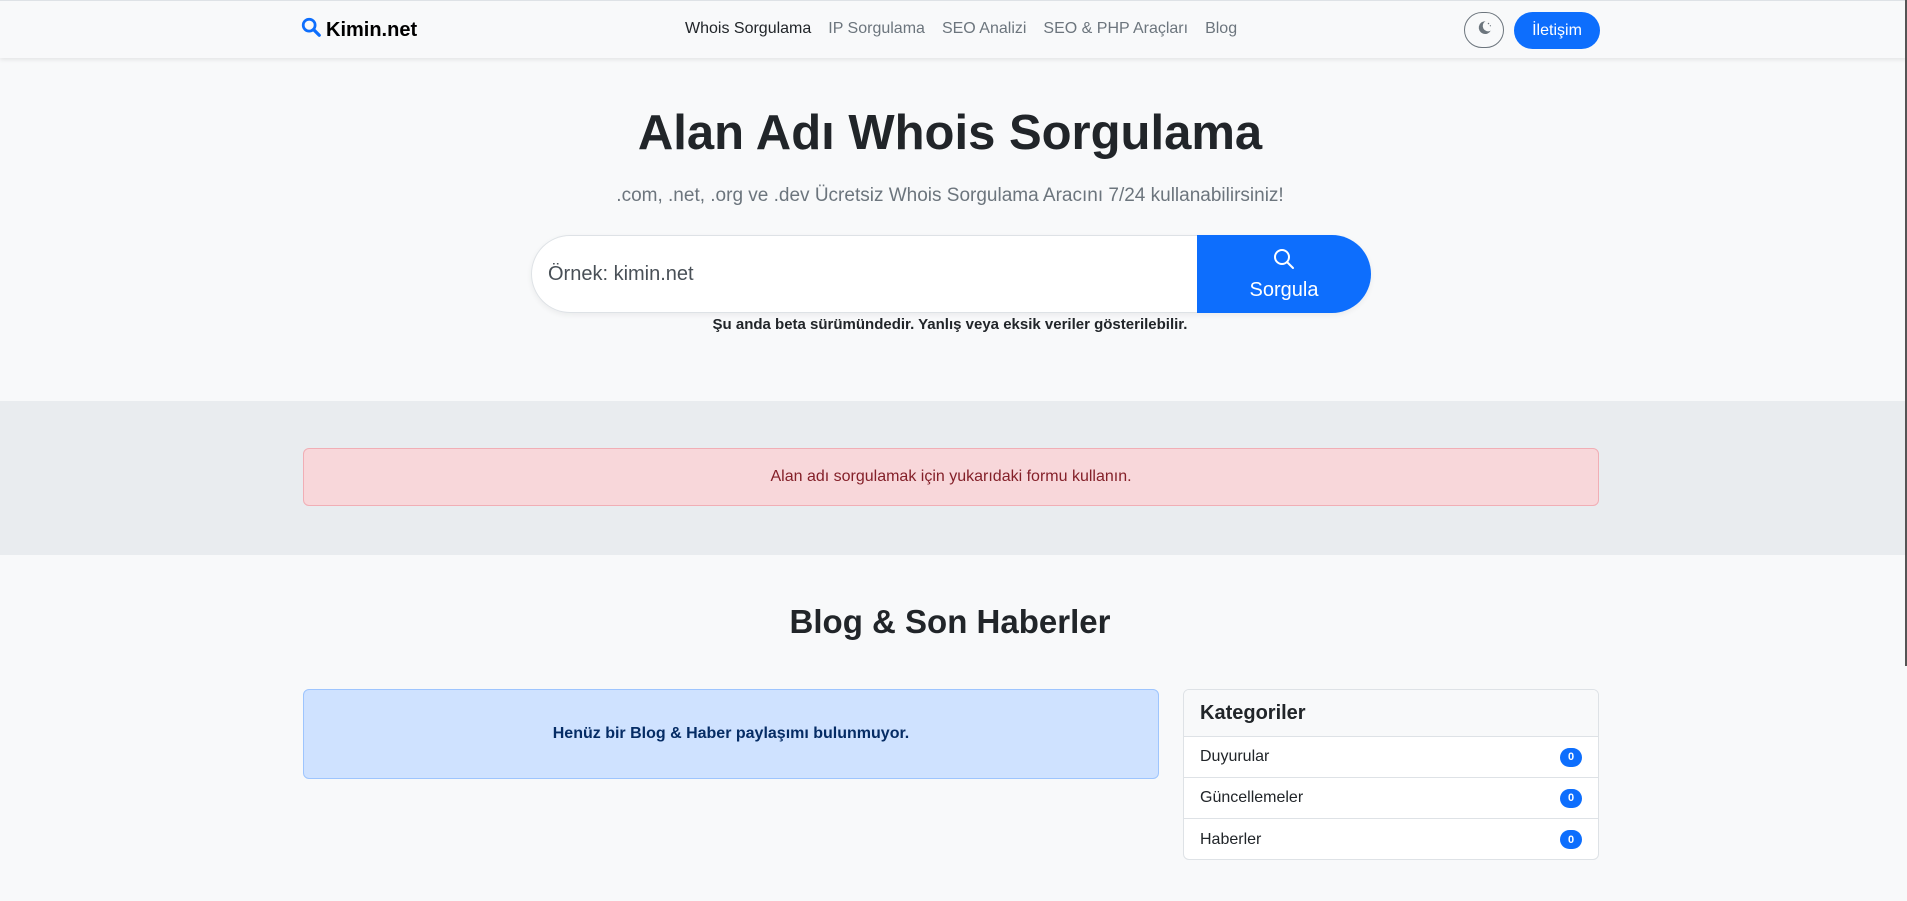 This screenshot has height=901, width=1907. Describe the element at coordinates (1557, 30) in the screenshot. I see `contact-button: İletişim` at that location.